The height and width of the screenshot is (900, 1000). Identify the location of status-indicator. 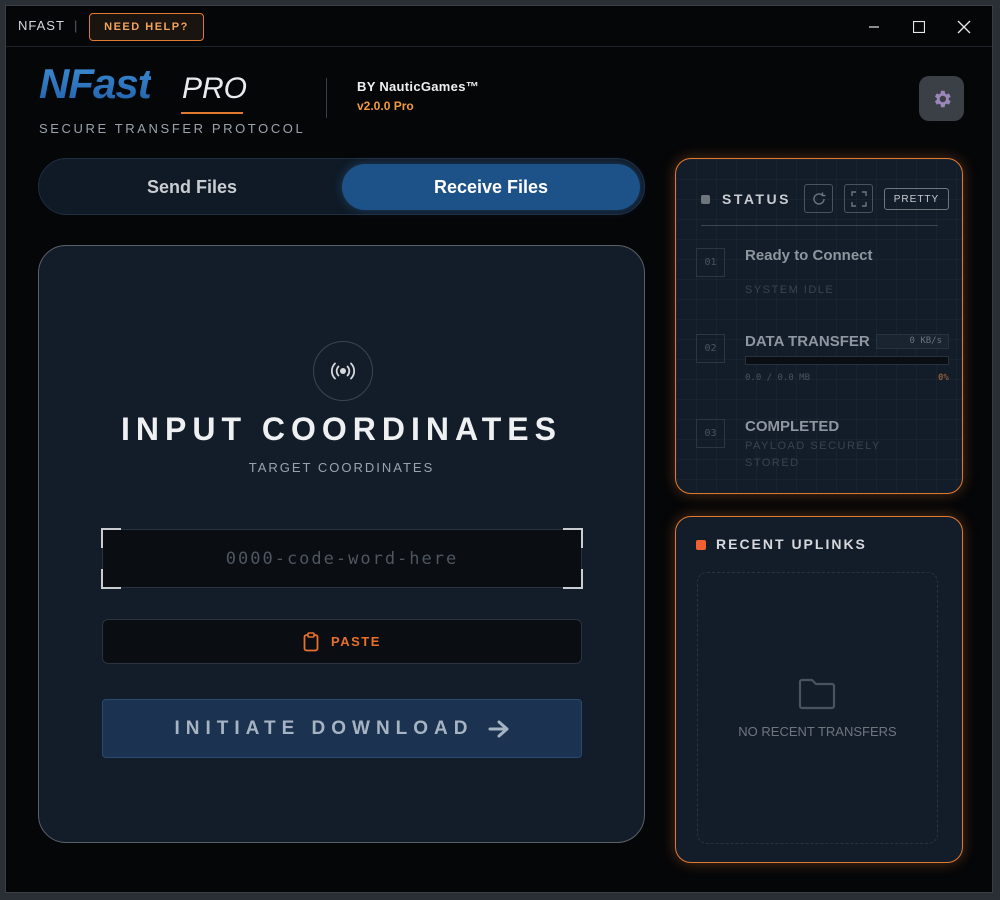
(705, 199).